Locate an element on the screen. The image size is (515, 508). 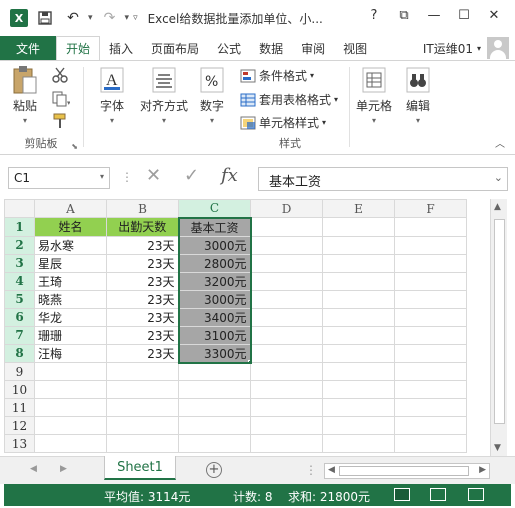
row-header: 12 is located at coordinates (19, 425).